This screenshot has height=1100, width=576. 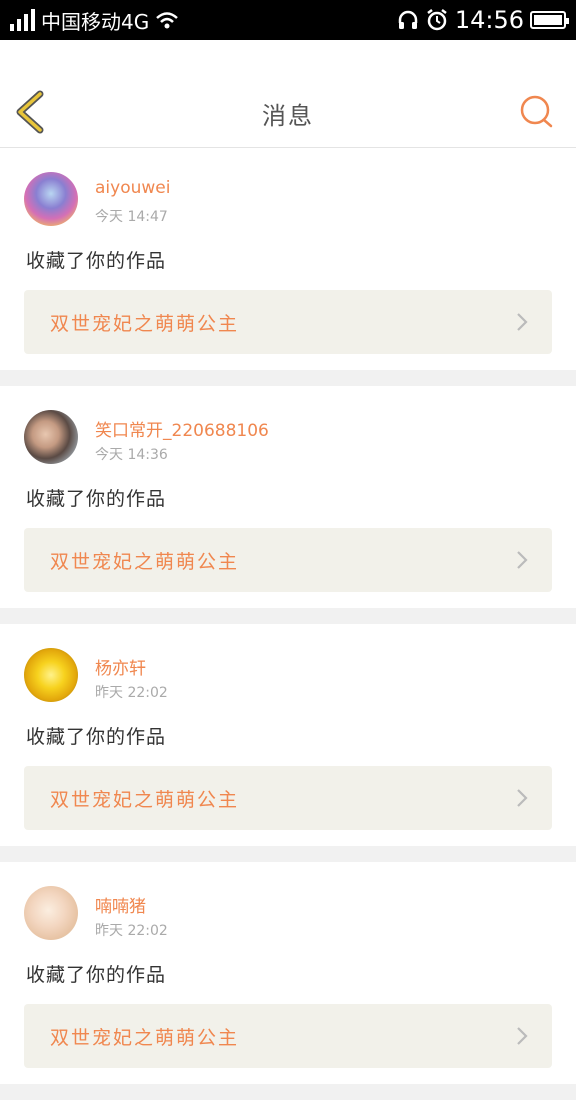 I want to click on status-left: 中国移动4G, so click(x=94, y=20).